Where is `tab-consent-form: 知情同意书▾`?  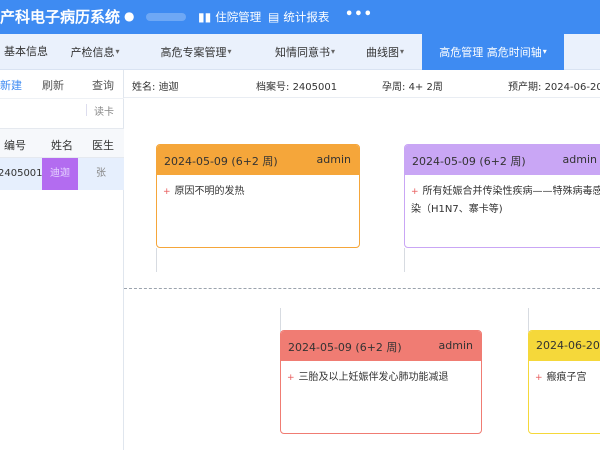 tab-consent-form: 知情同意书▾ is located at coordinates (305, 52).